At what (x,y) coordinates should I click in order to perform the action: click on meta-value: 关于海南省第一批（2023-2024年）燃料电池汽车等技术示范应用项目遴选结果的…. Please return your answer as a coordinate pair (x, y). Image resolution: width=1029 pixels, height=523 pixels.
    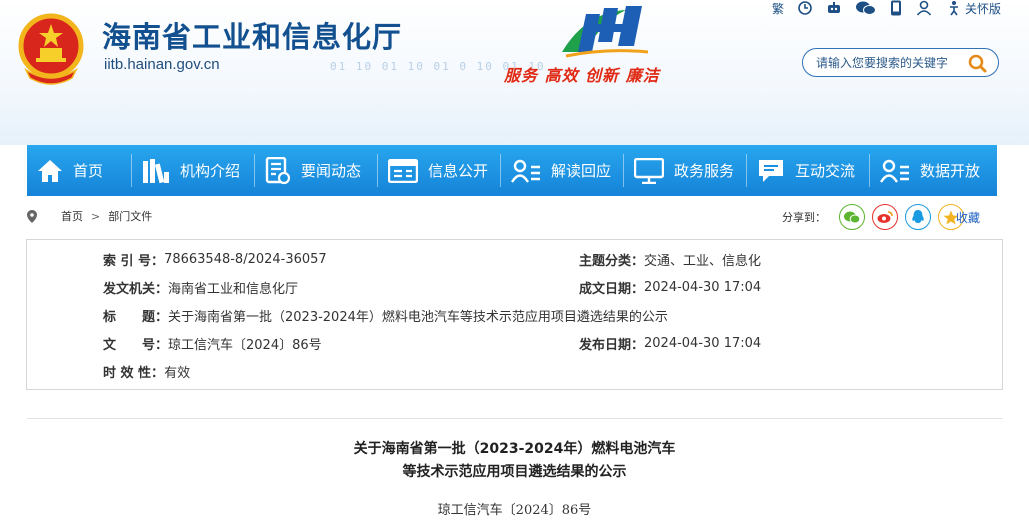
    Looking at the image, I should click on (418, 317).